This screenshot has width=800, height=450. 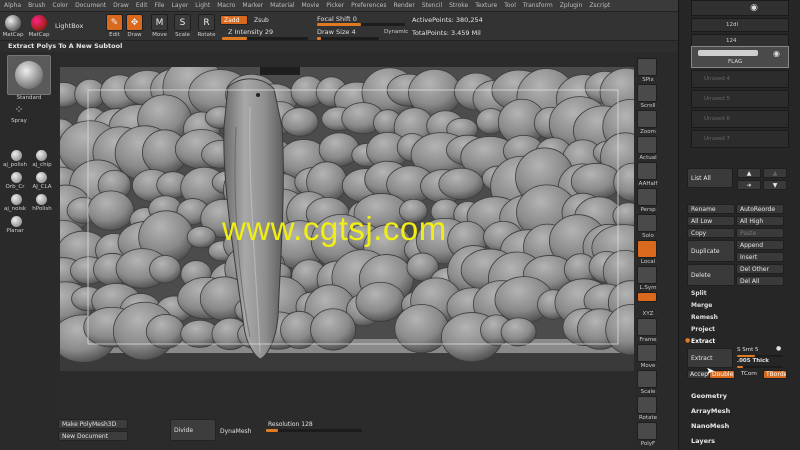 I want to click on menu-item: Material, so click(x=282, y=5).